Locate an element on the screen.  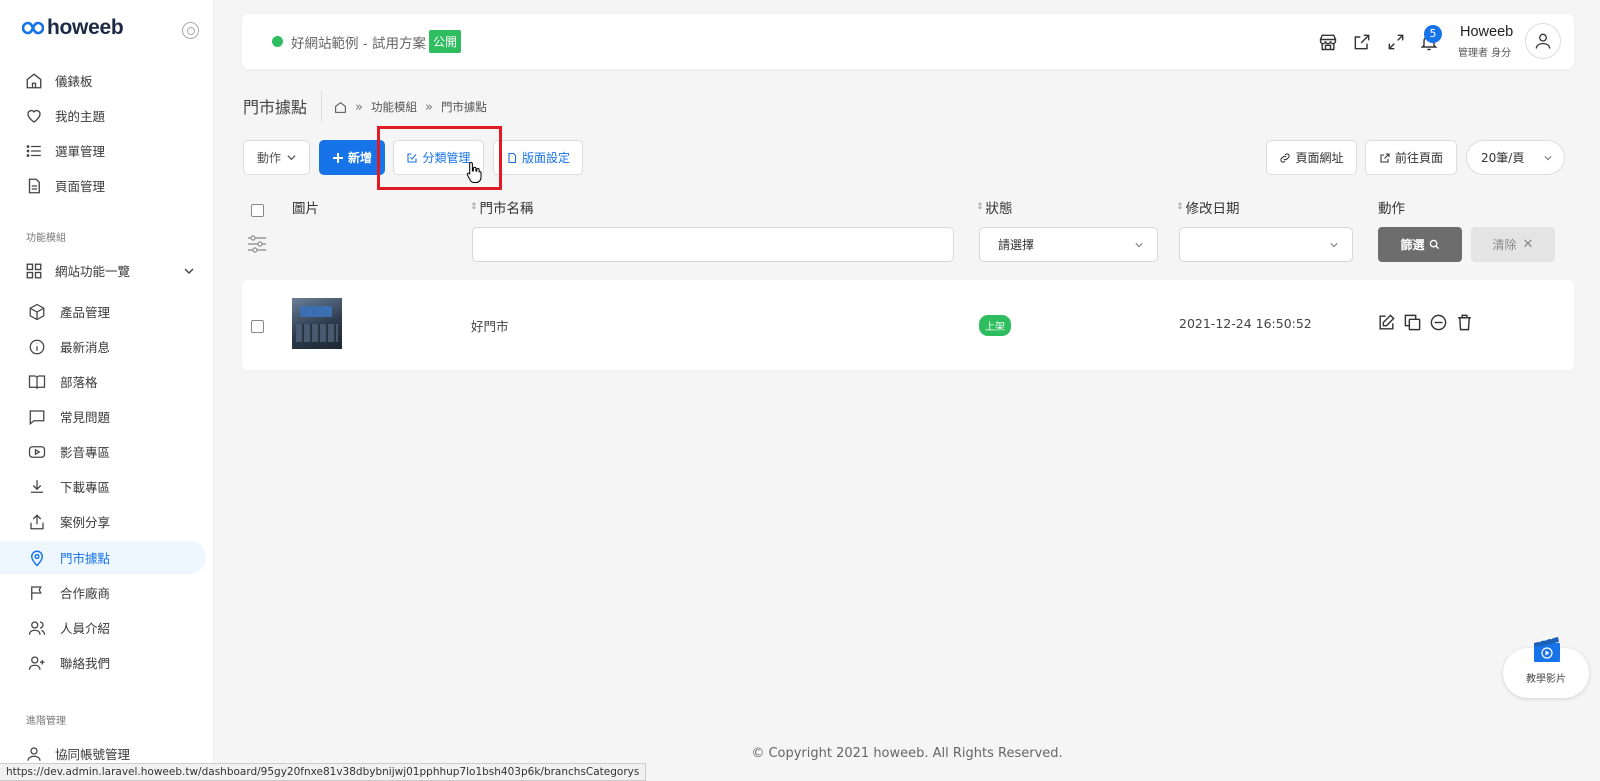
user-avatar-icon is located at coordinates (1543, 41).